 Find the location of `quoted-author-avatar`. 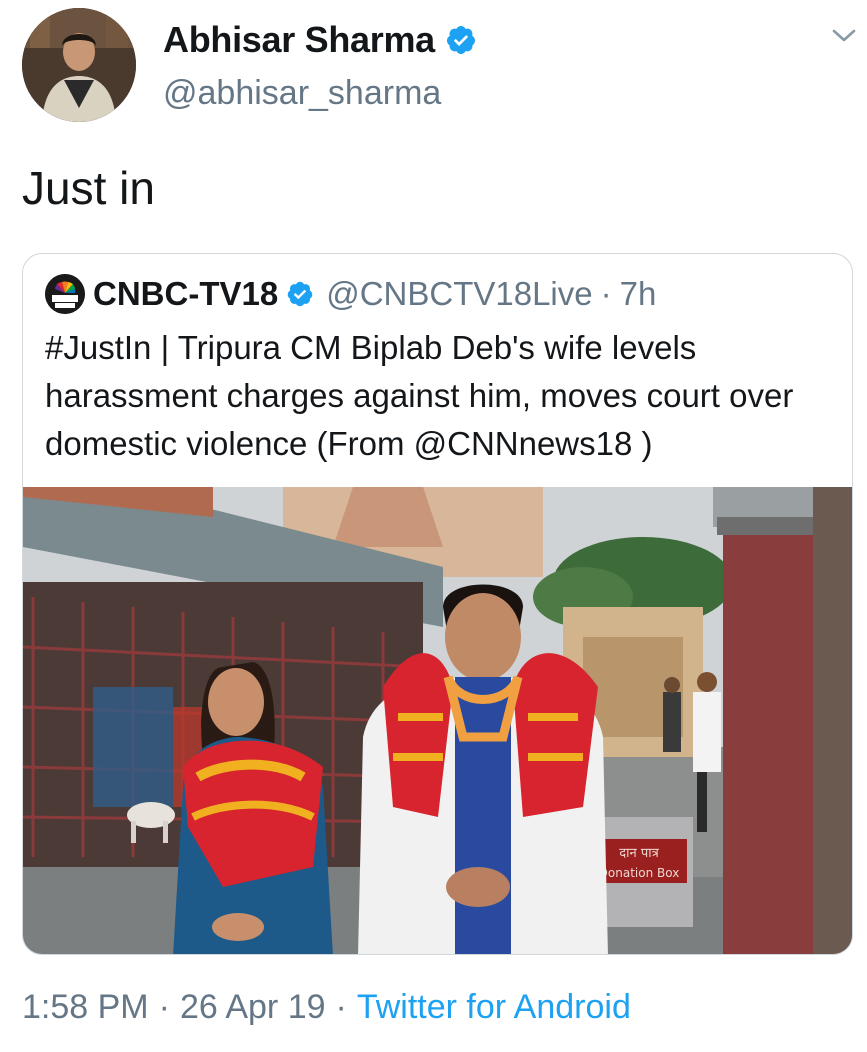

quoted-author-avatar is located at coordinates (65, 294).